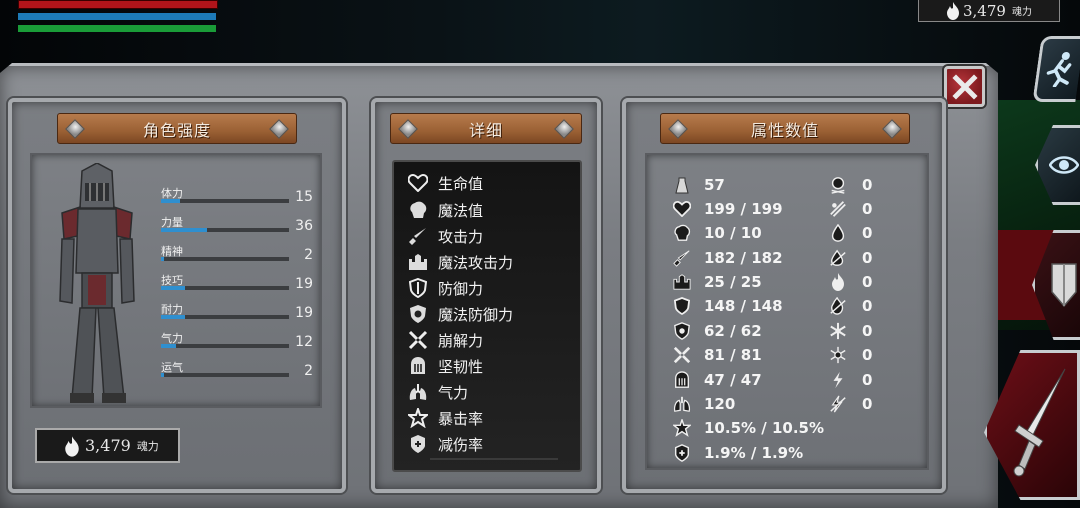 Image resolution: width=1080 pixels, height=508 pixels. What do you see at coordinates (461, 210) in the screenshot?
I see `detail-label: 魔法值` at bounding box center [461, 210].